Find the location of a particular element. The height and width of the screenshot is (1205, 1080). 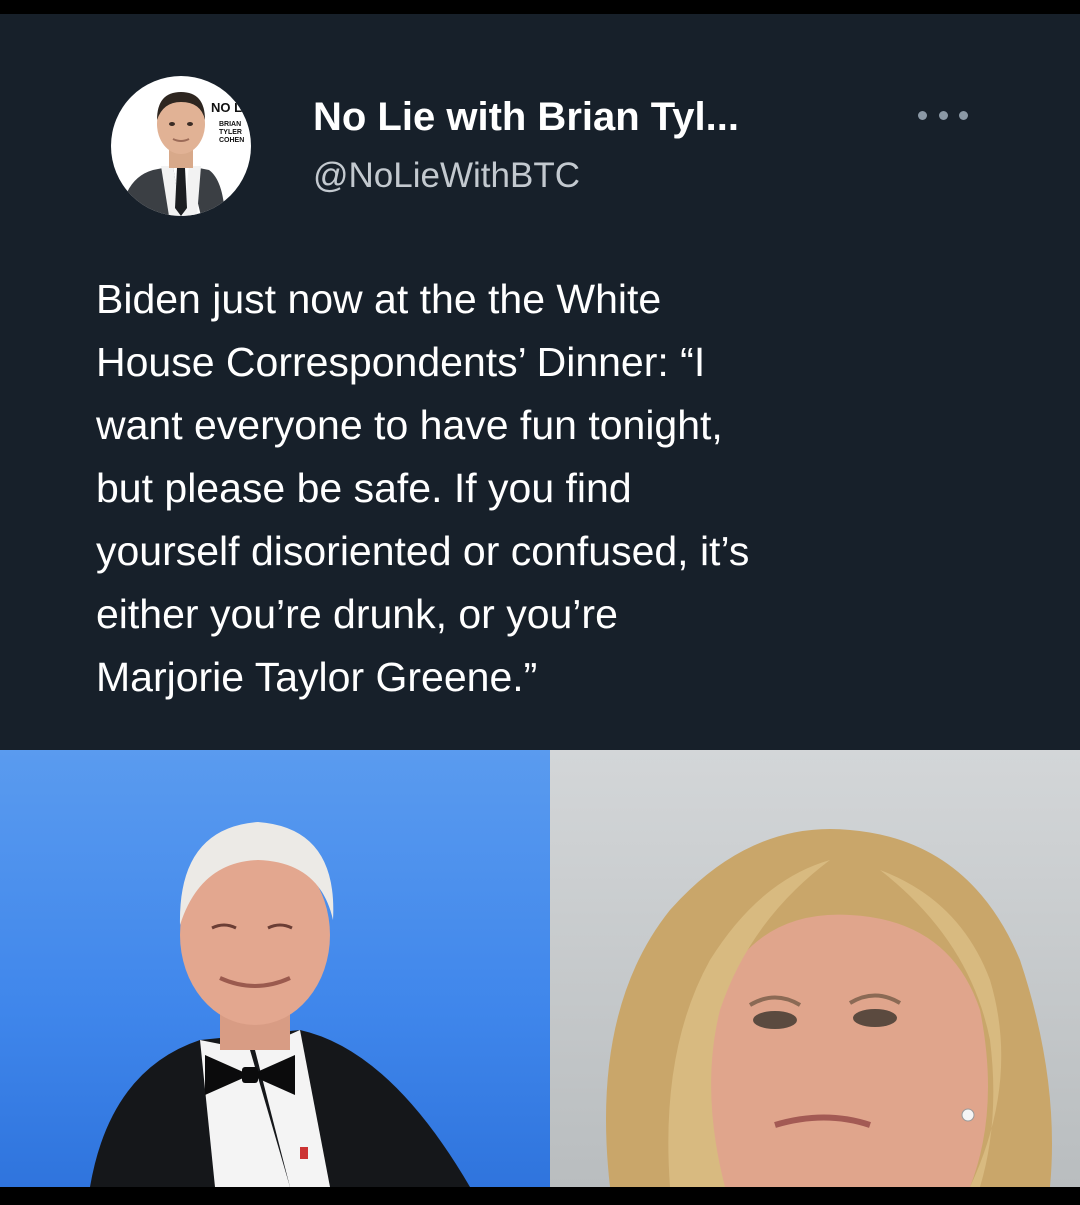

top-bar is located at coordinates (540, 7).